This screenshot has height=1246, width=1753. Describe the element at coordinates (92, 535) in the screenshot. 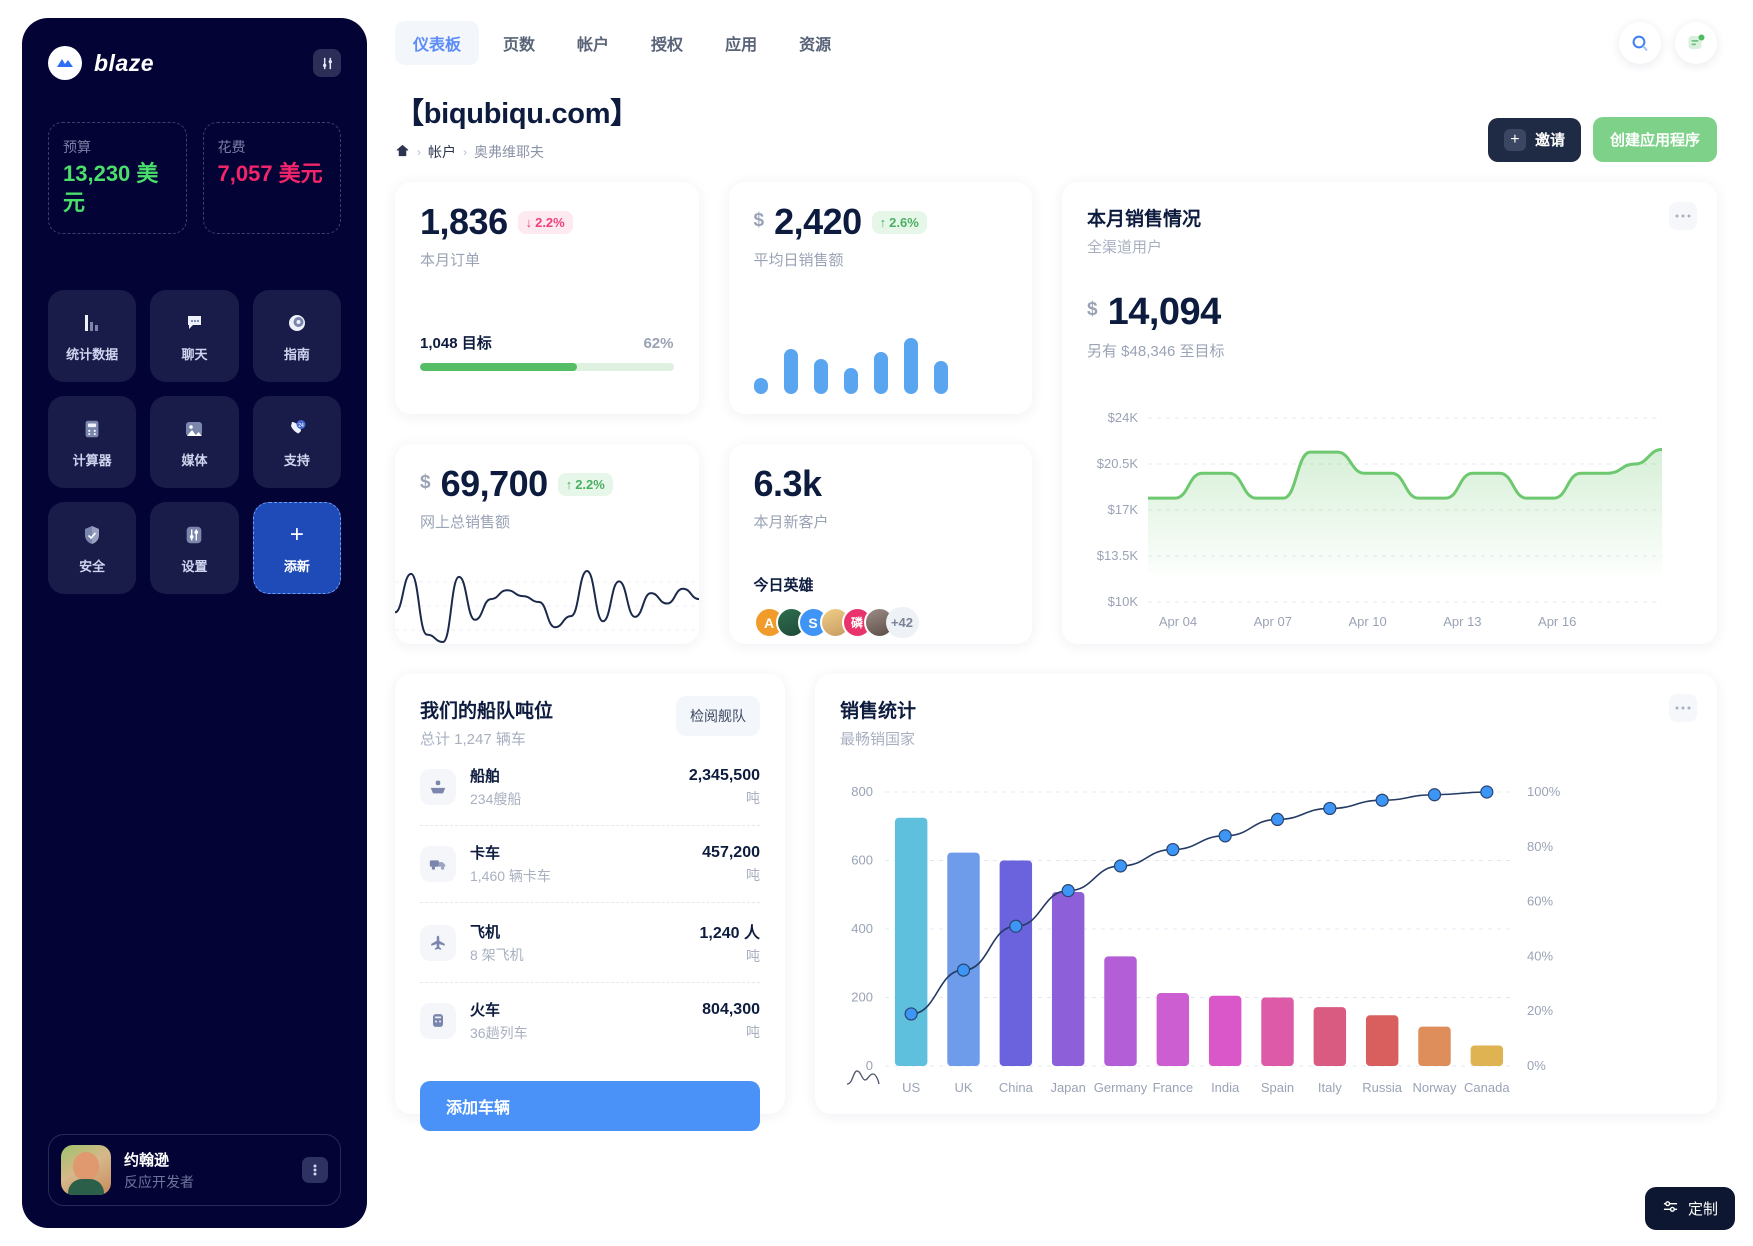

I see `shield-icon` at that location.